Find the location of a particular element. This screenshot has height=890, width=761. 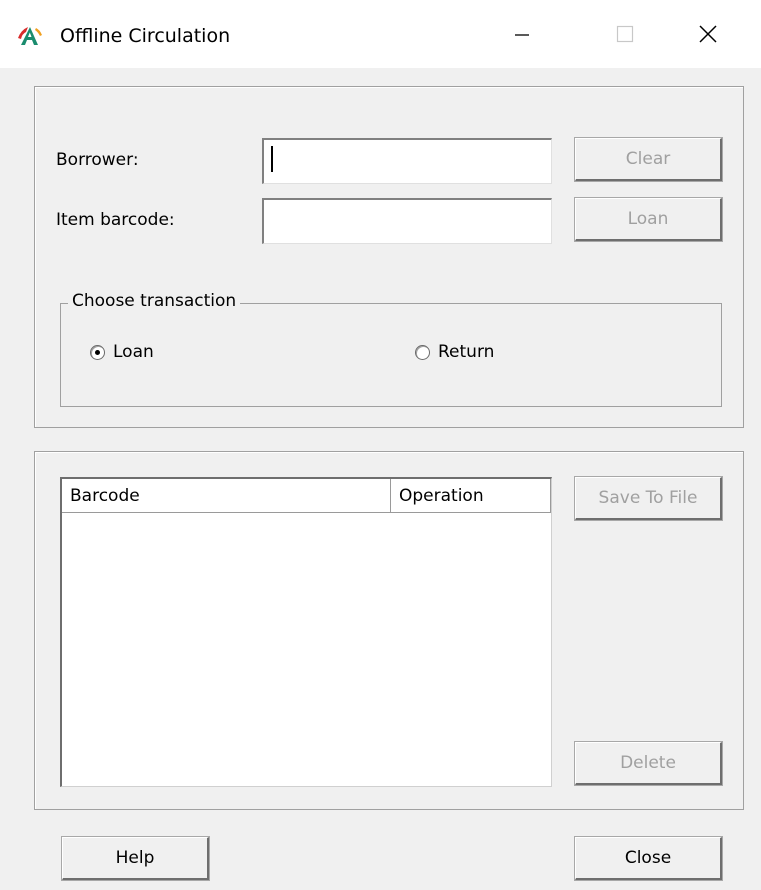

app-logo-icon is located at coordinates (30, 36).